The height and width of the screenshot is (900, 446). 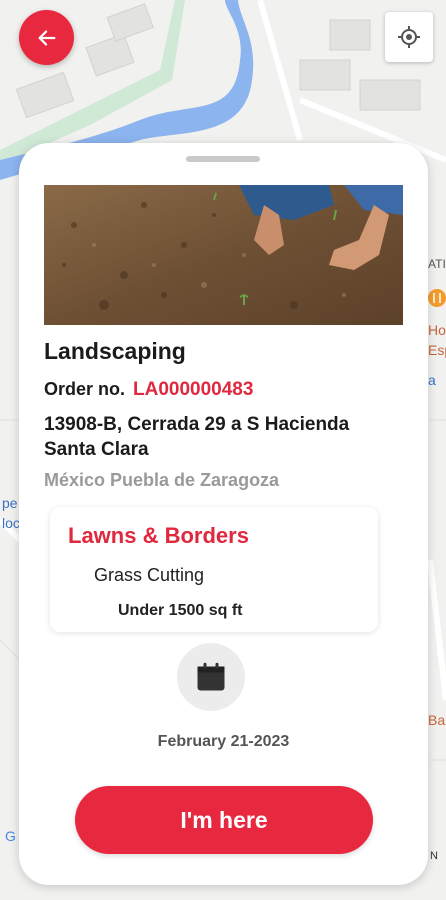 I want to click on calendar-badge, so click(x=211, y=677).